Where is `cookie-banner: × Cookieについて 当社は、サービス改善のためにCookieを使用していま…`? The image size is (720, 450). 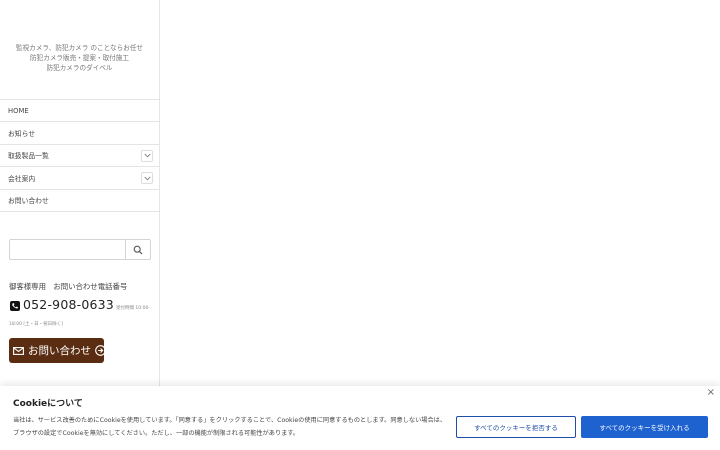
cookie-banner: × Cookieについて 当社は、サービス改善のためにCookieを使用していま… is located at coordinates (360, 418).